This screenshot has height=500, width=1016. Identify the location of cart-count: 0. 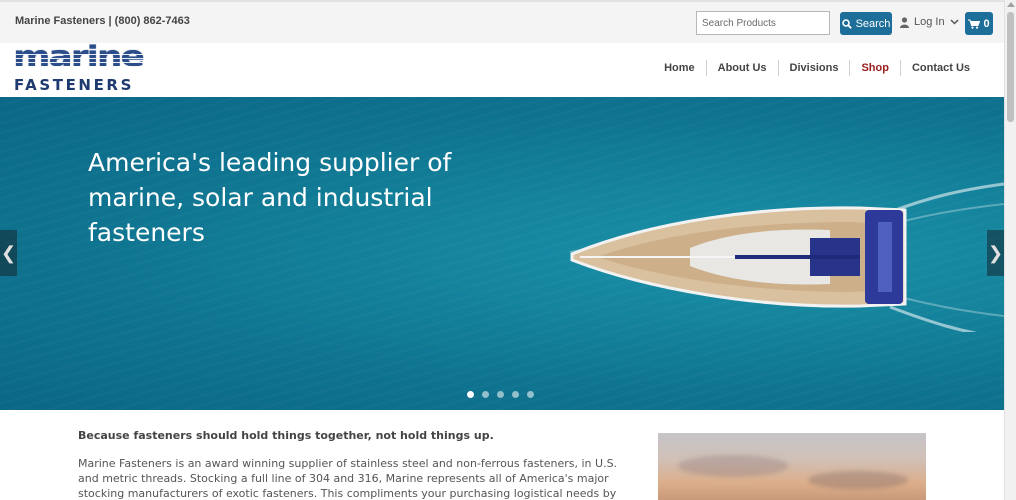
(986, 23).